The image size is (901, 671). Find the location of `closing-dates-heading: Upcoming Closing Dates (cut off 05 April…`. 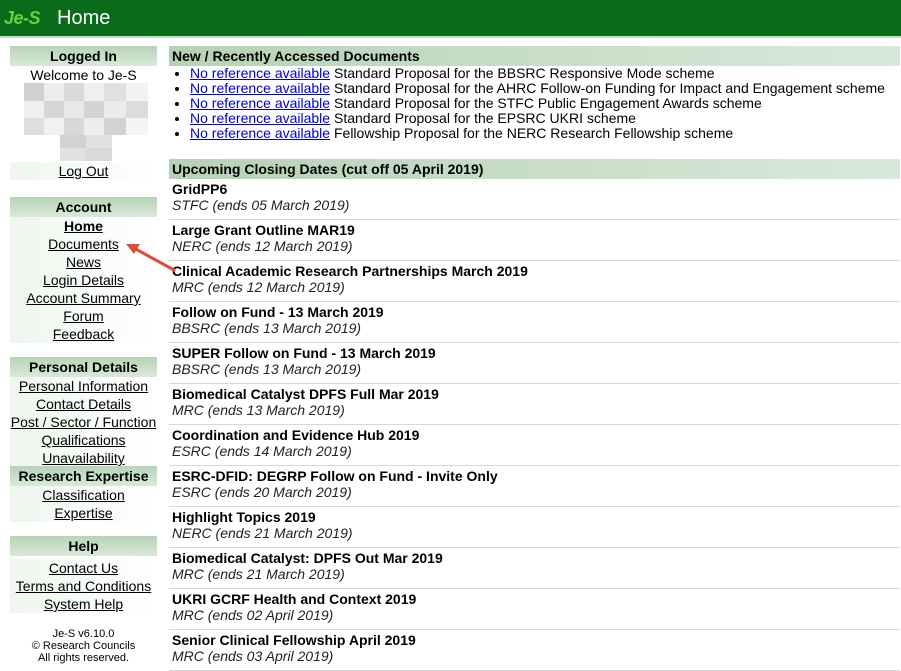

closing-dates-heading: Upcoming Closing Dates (cut off 05 April… is located at coordinates (534, 169).